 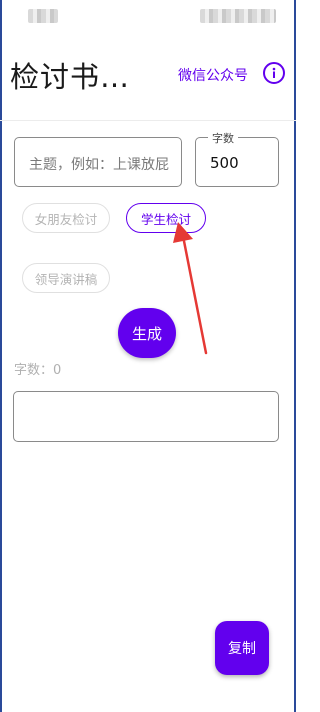 I want to click on result-word-count-prefix: 字数：, so click(x=34, y=370).